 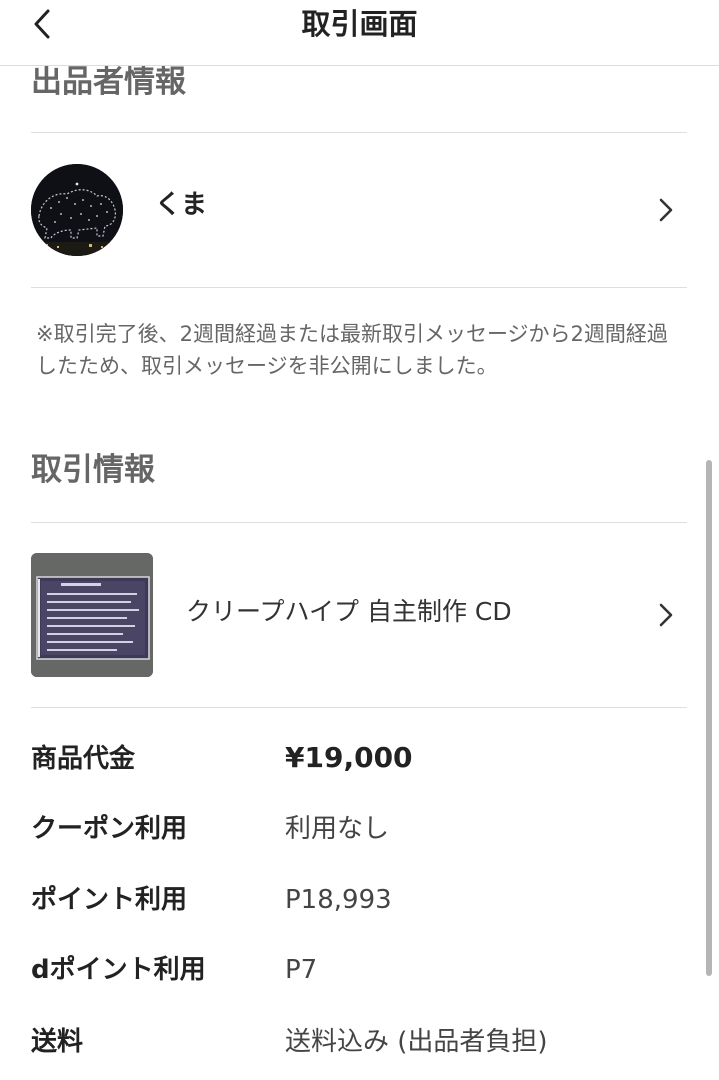 What do you see at coordinates (108, 82) in the screenshot?
I see `seller-section-title: 出品者情報` at bounding box center [108, 82].